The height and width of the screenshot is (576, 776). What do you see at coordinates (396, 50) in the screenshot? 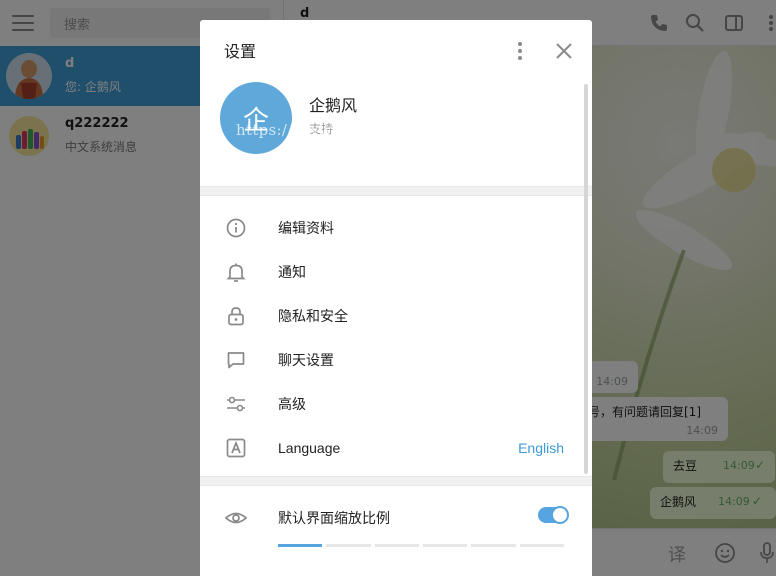
I see `settings-header: 设置` at bounding box center [396, 50].